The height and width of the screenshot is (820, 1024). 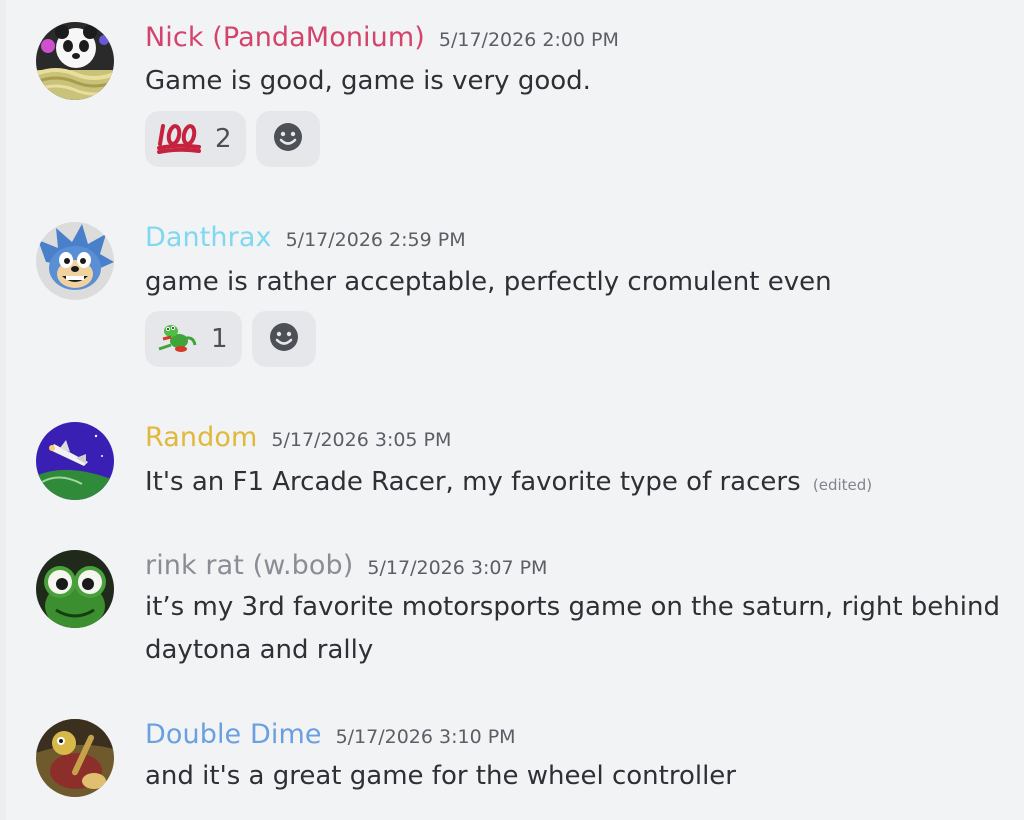 I want to click on username: Danthrax, so click(x=208, y=237).